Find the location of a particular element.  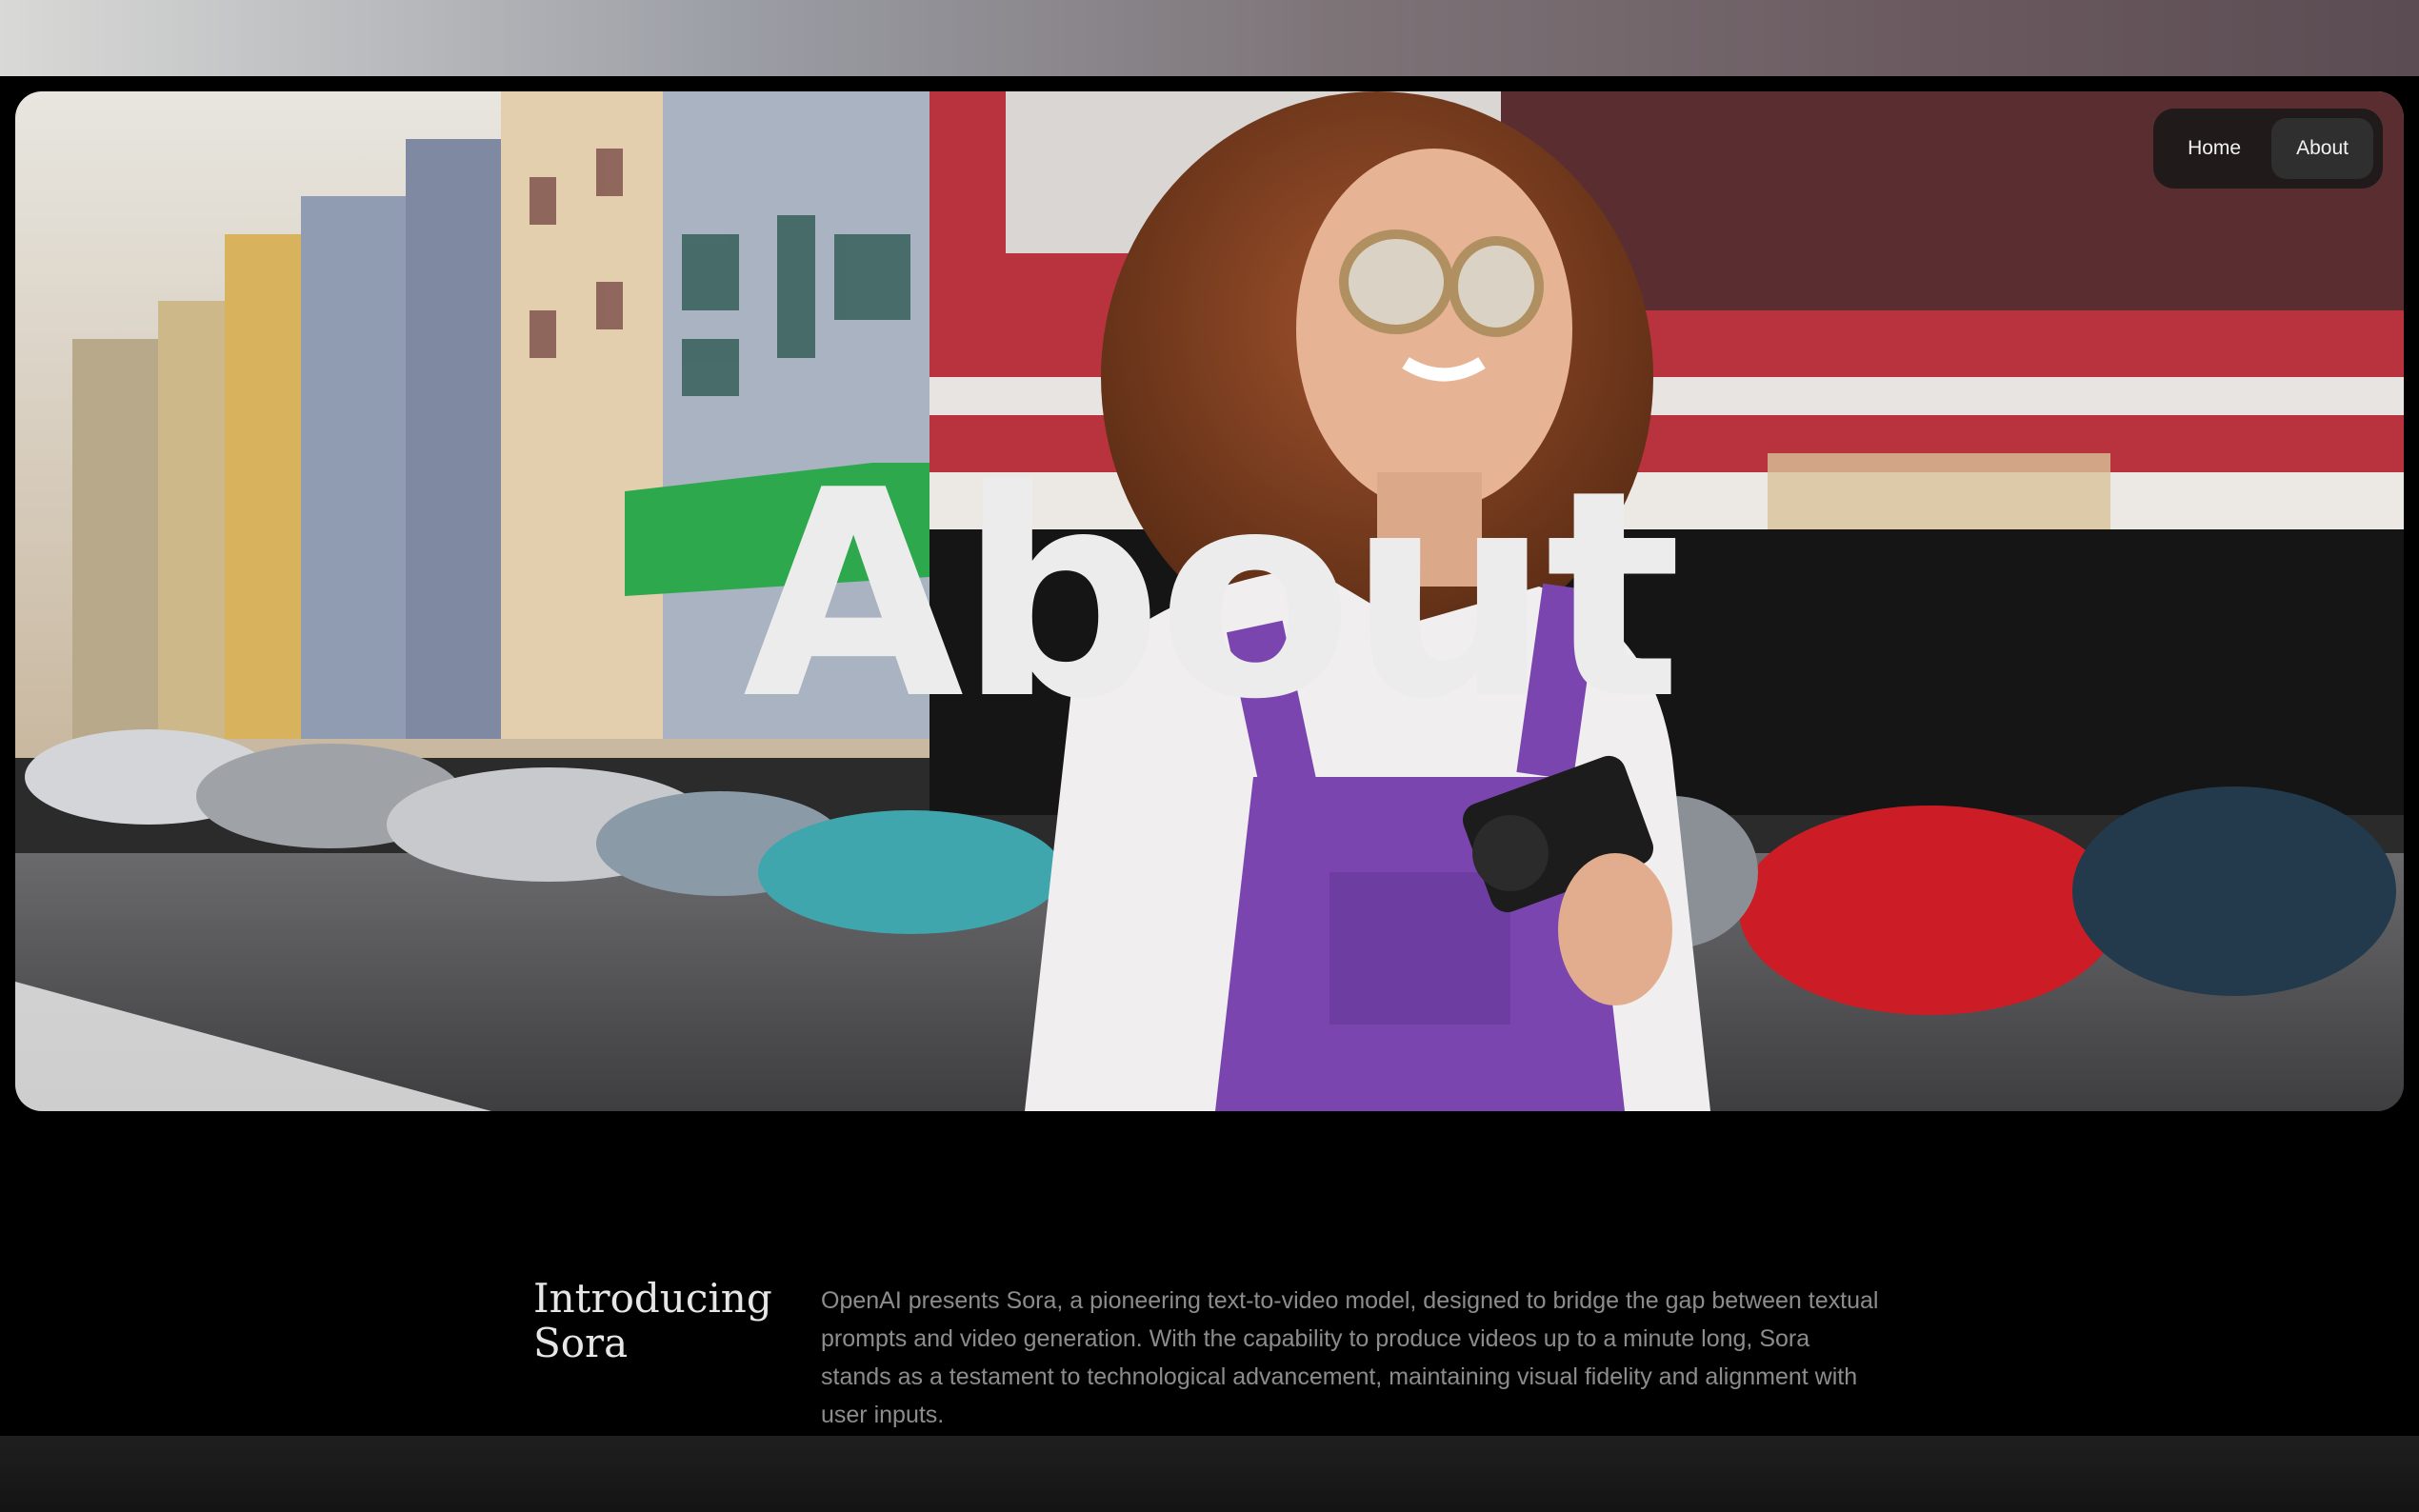

browser-top-gradient is located at coordinates (1209, 38).